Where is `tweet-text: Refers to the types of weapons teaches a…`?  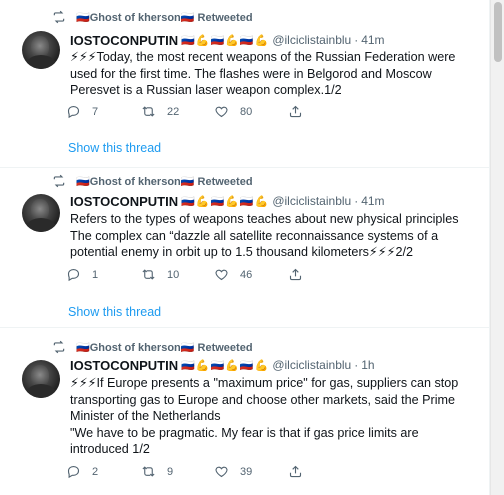 tweet-text: Refers to the types of weapons teaches a… is located at coordinates (274, 236).